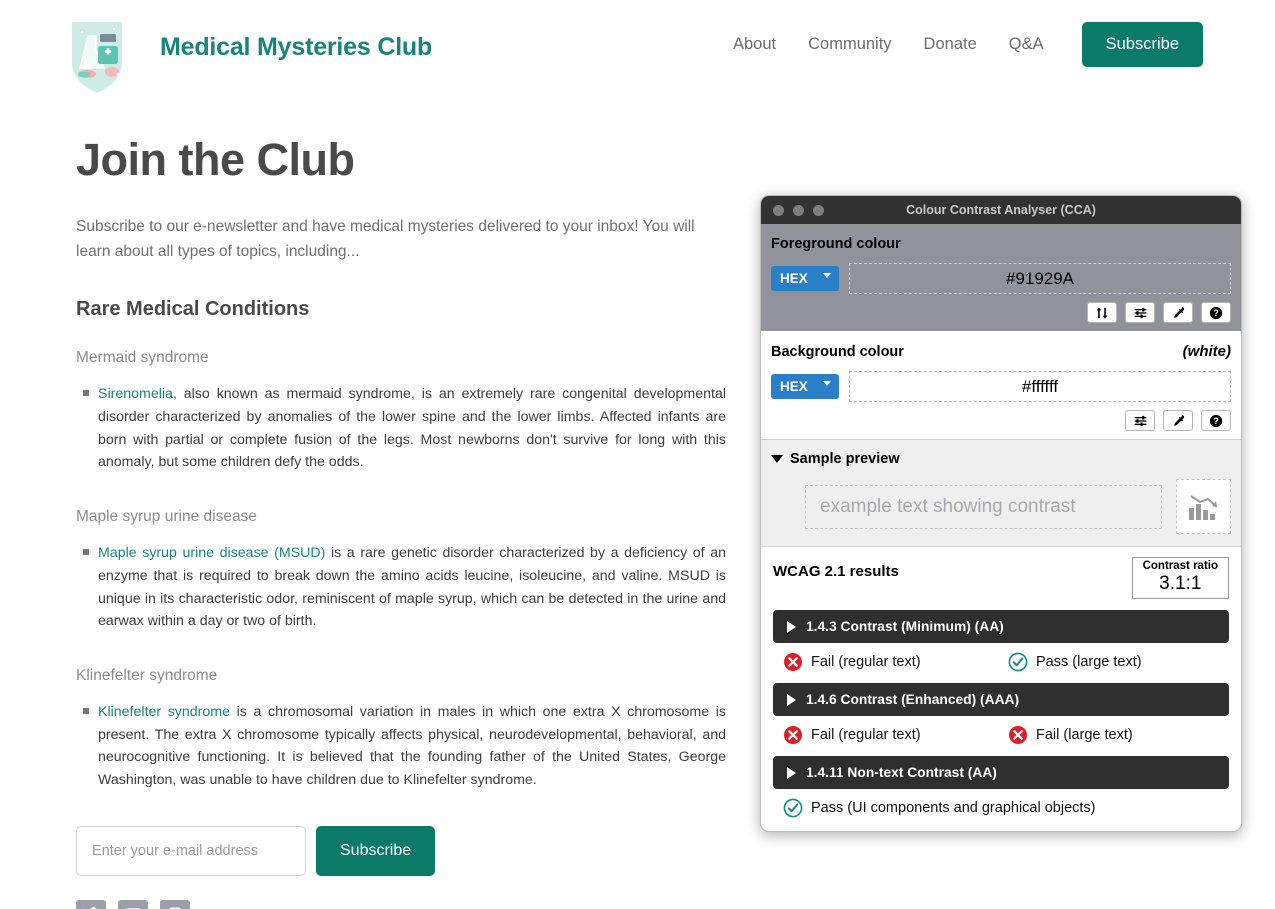  Describe the element at coordinates (1102, 312) in the screenshot. I see `swap-colours-icon` at that location.